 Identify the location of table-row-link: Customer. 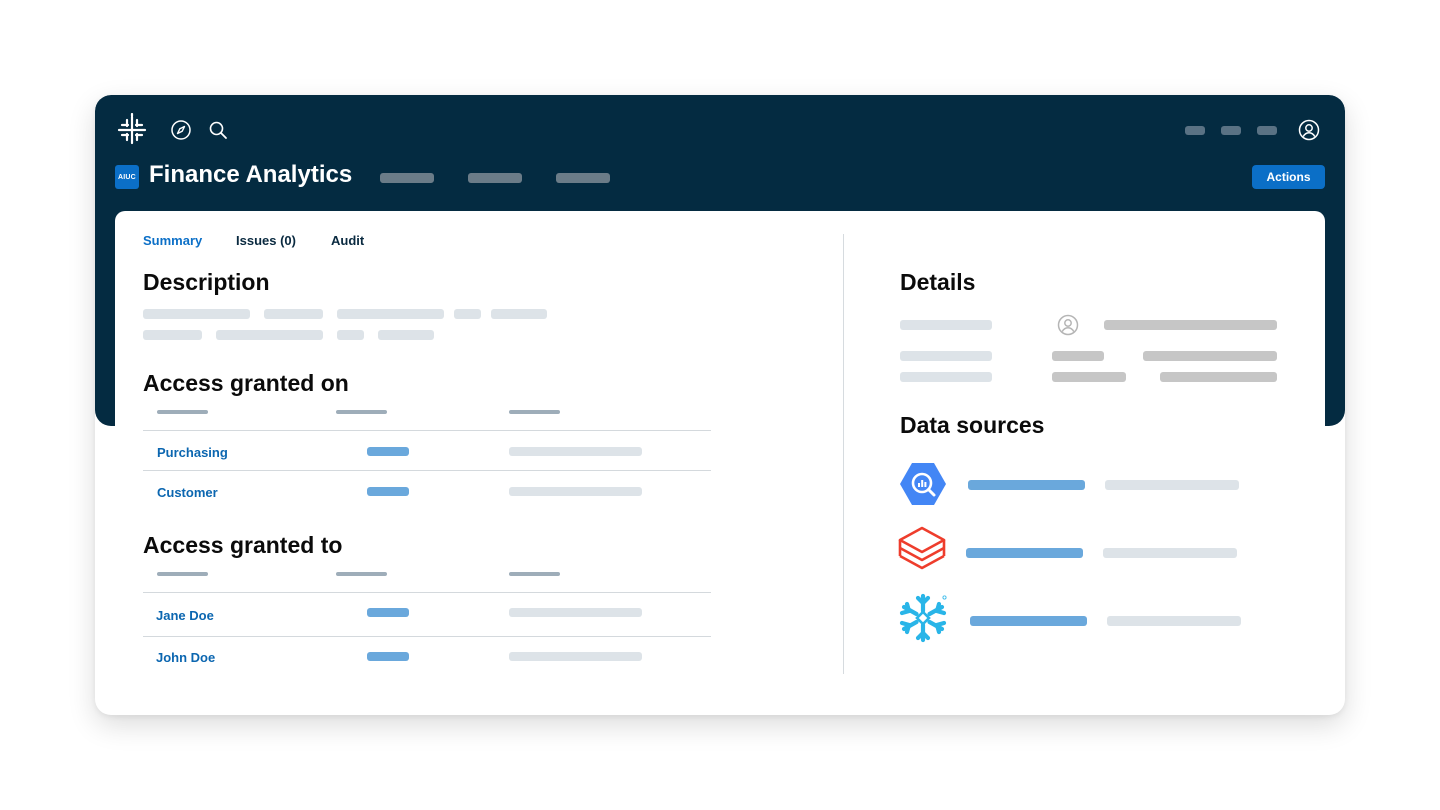
(187, 492).